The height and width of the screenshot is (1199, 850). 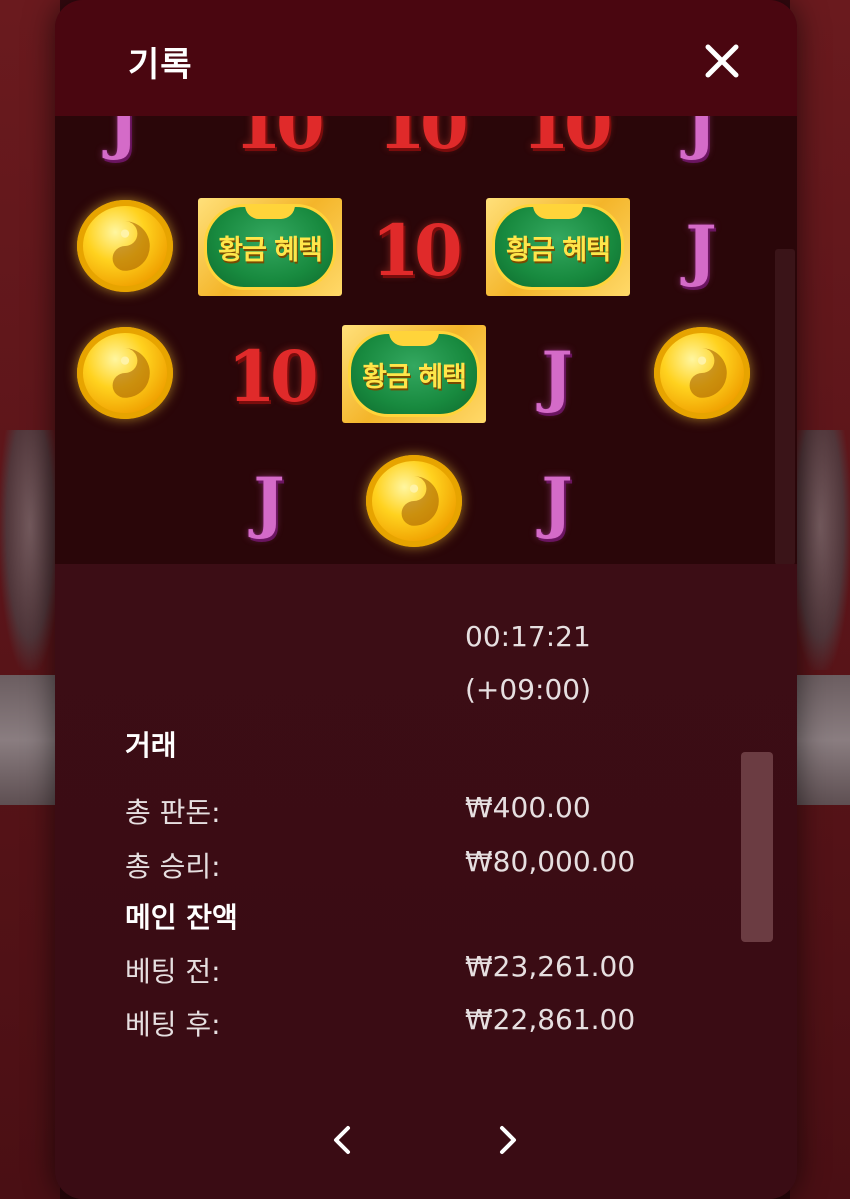 I want to click on chevron-right-icon, so click(x=508, y=1140).